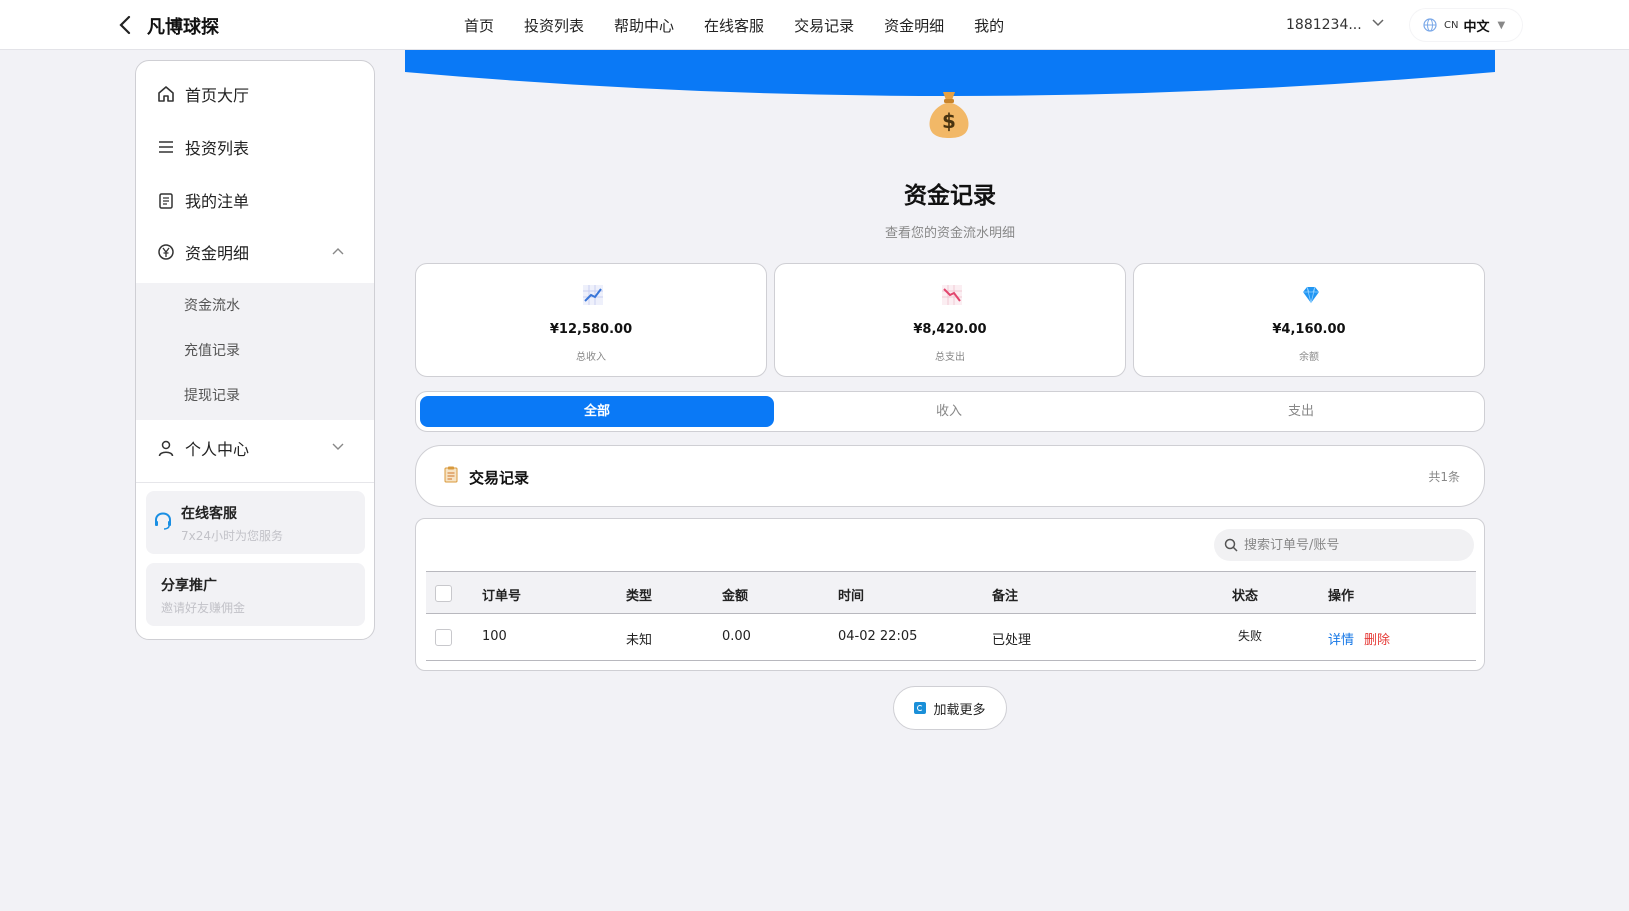  Describe the element at coordinates (255, 482) in the screenshot. I see `sidebar-divider` at that location.